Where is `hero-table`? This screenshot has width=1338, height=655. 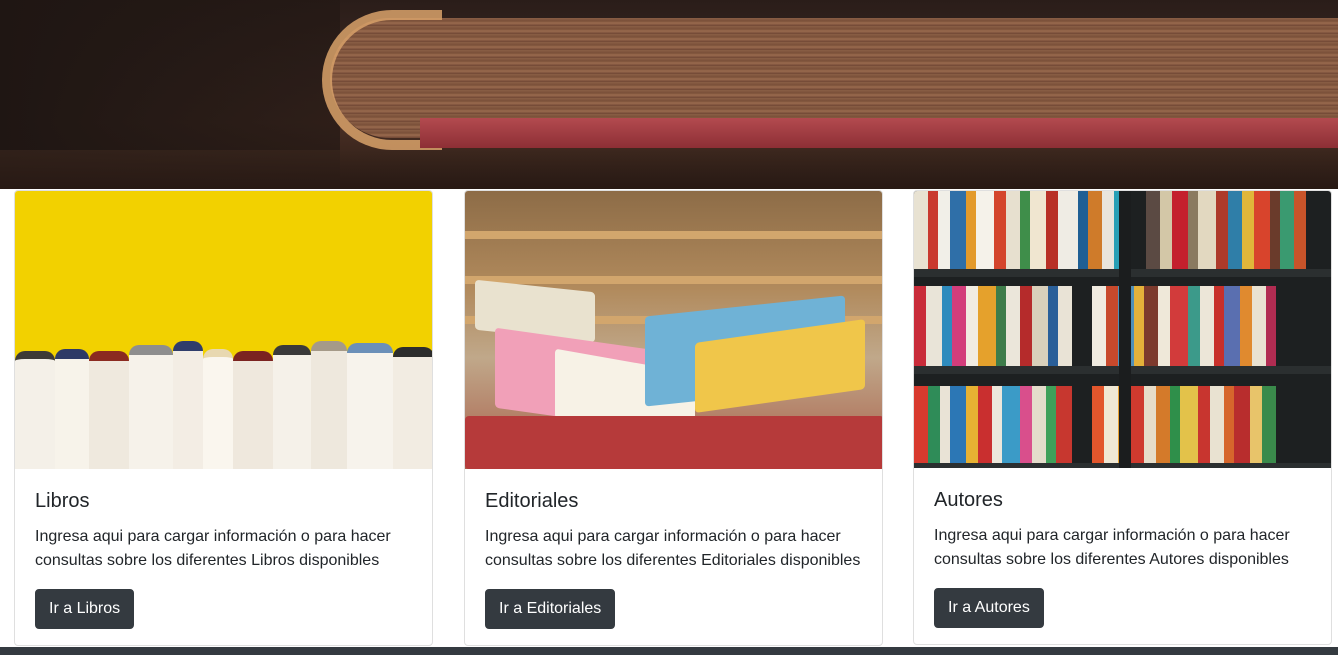 hero-table is located at coordinates (669, 169).